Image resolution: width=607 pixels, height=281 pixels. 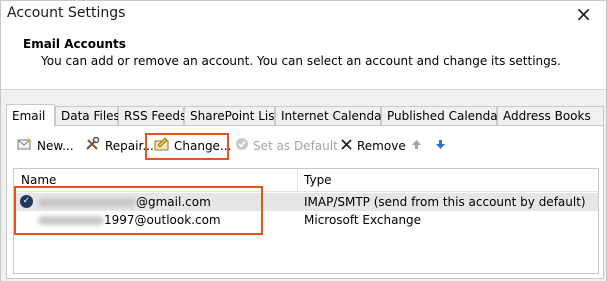 What do you see at coordinates (303, 16) in the screenshot?
I see `title-bar: Account Settings ×` at bounding box center [303, 16].